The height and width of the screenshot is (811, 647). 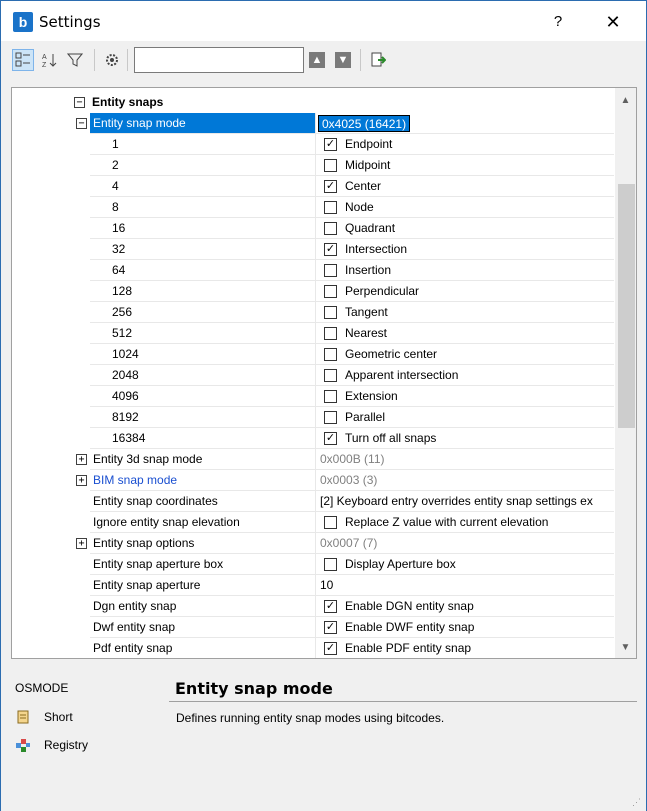 What do you see at coordinates (558, 22) in the screenshot?
I see `help-button: ?` at bounding box center [558, 22].